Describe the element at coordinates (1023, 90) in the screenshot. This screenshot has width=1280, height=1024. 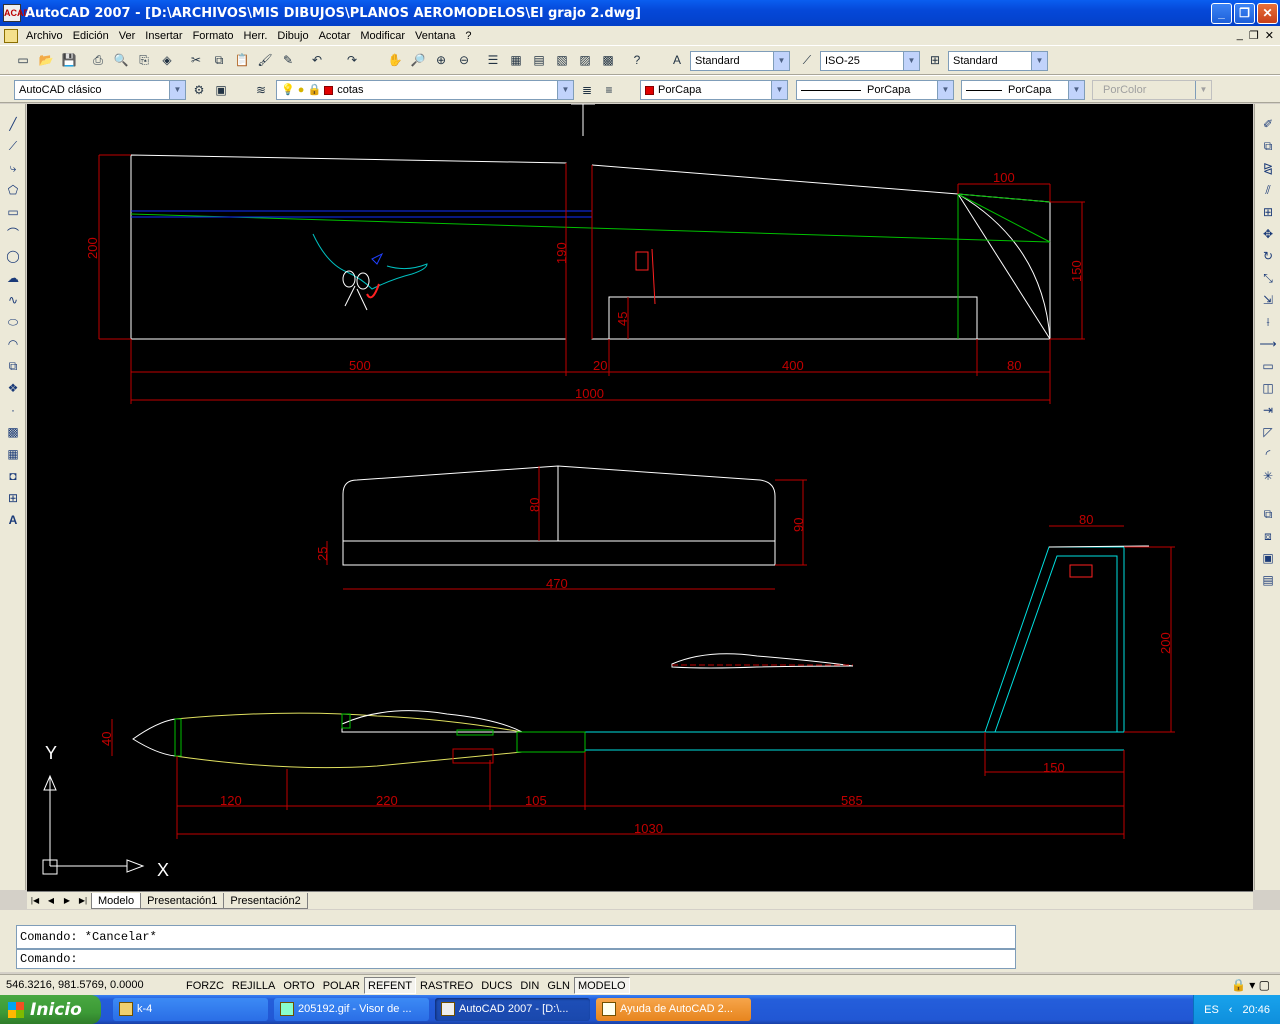
I see `lineweight-select: PorCapa ▼` at that location.